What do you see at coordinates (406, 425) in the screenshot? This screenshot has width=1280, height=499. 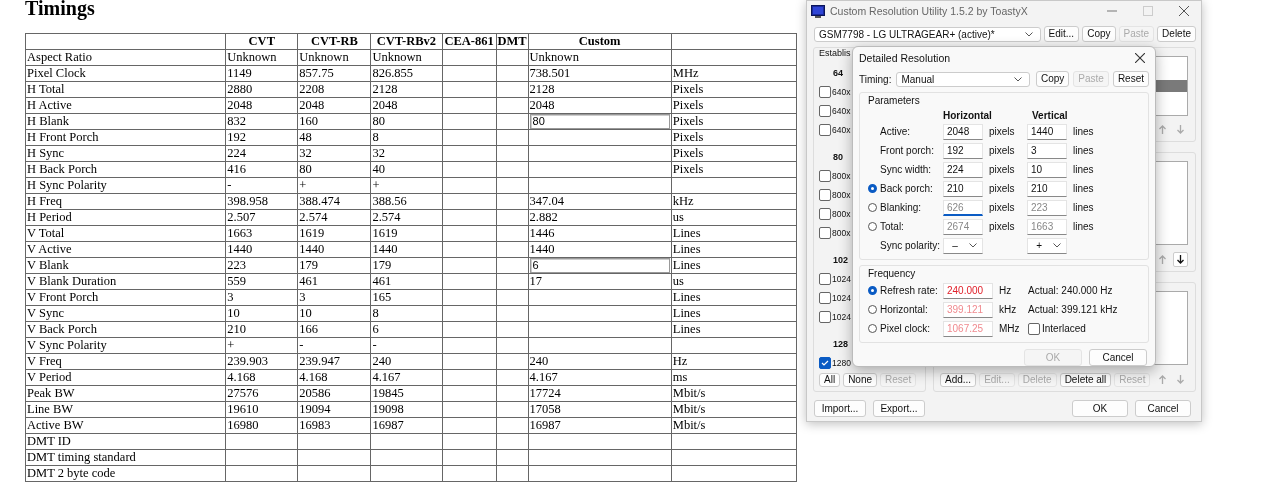 I see `table-cell: 16987` at bounding box center [406, 425].